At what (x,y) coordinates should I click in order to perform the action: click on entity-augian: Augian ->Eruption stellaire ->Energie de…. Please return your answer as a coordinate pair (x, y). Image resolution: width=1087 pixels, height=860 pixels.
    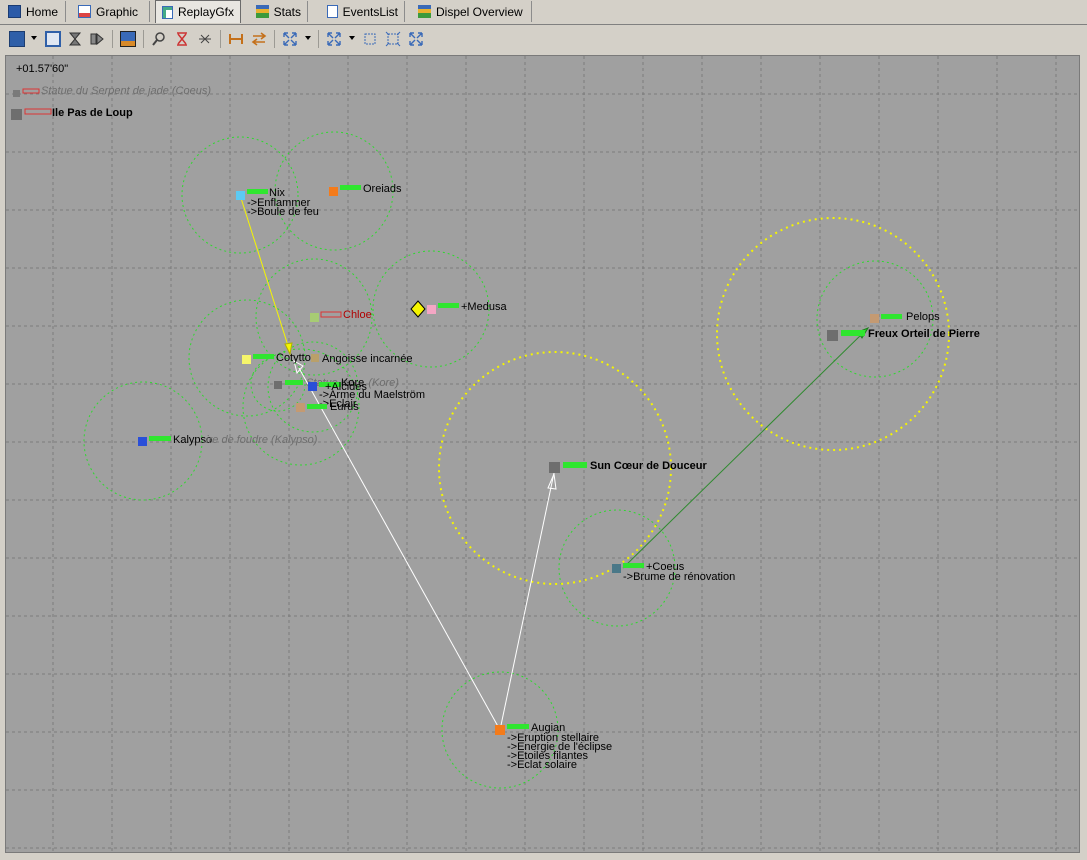
    Looking at the image, I should click on (553, 746).